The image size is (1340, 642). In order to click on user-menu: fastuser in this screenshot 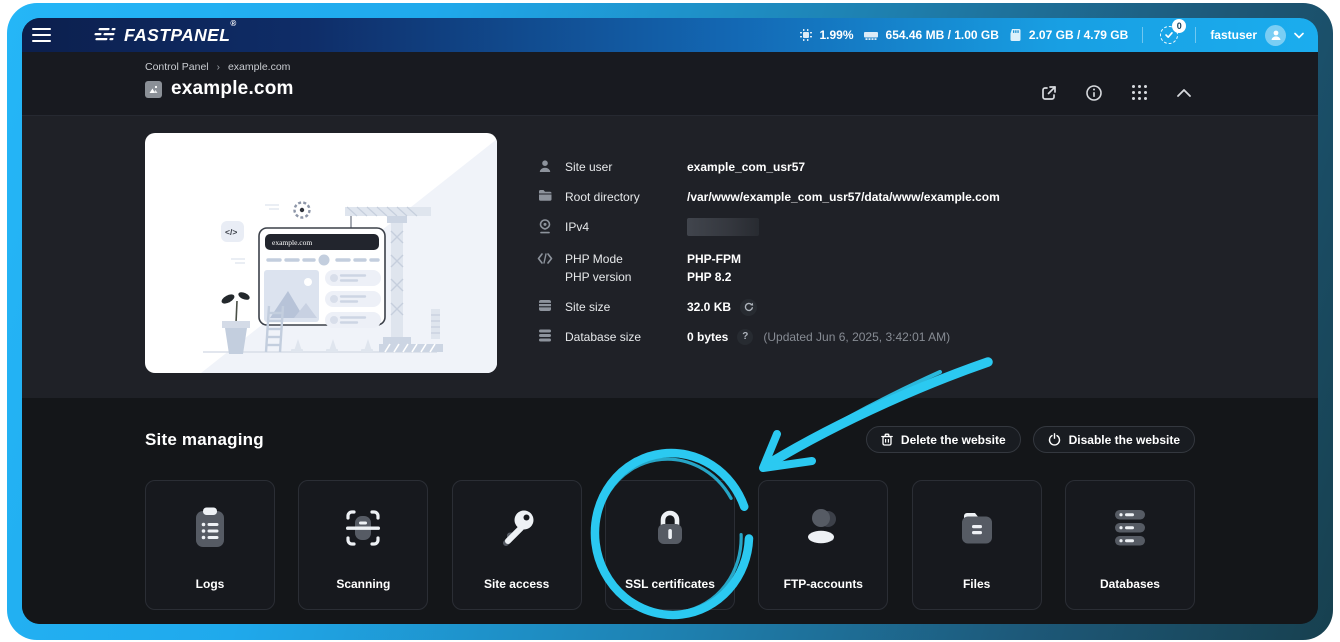, I will do `click(1257, 35)`.